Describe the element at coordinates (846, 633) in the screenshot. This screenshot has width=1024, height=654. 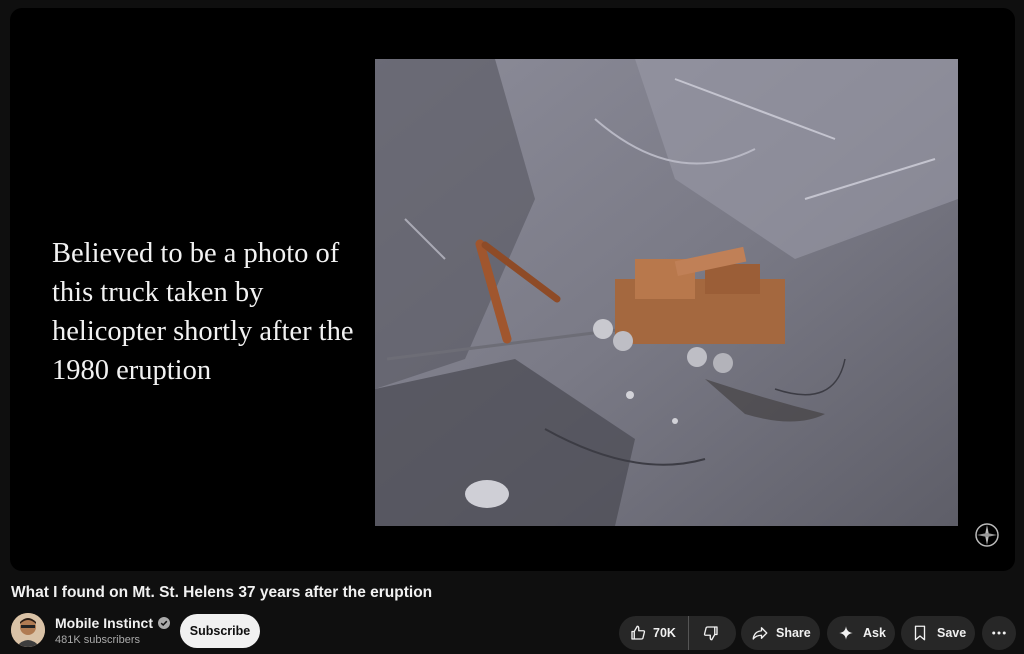
I see `sparkle-icon` at that location.